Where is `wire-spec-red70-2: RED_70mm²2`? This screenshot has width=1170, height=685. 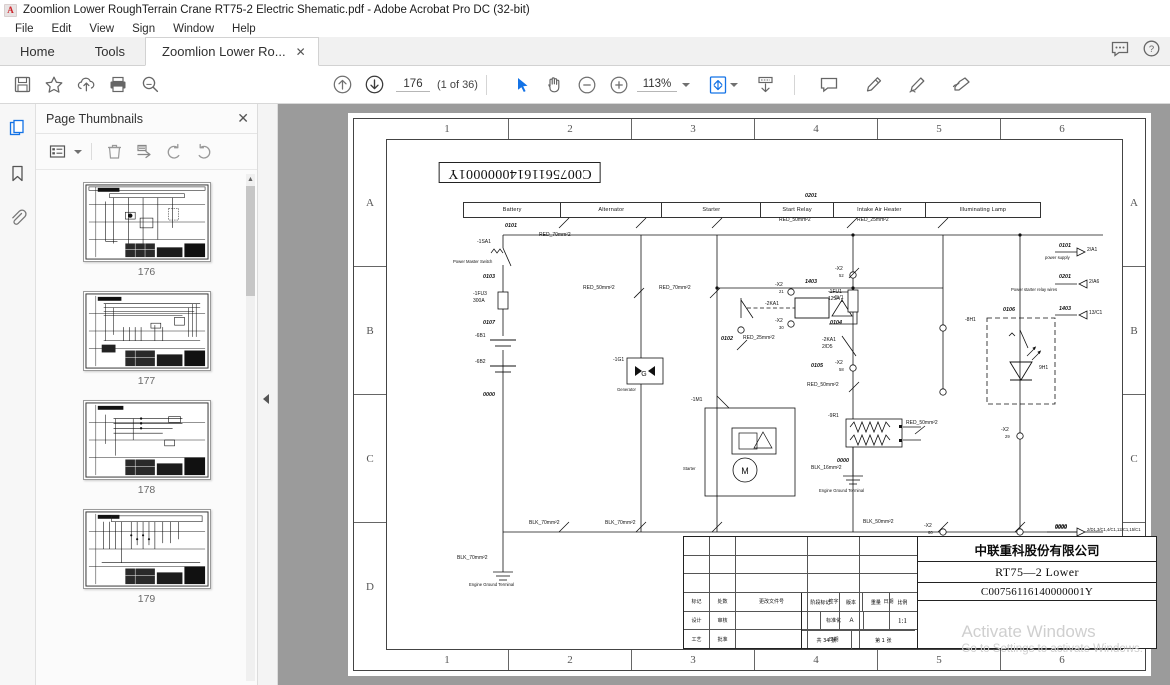
wire-spec-red70-2: RED_70mm²2 is located at coordinates (675, 288).